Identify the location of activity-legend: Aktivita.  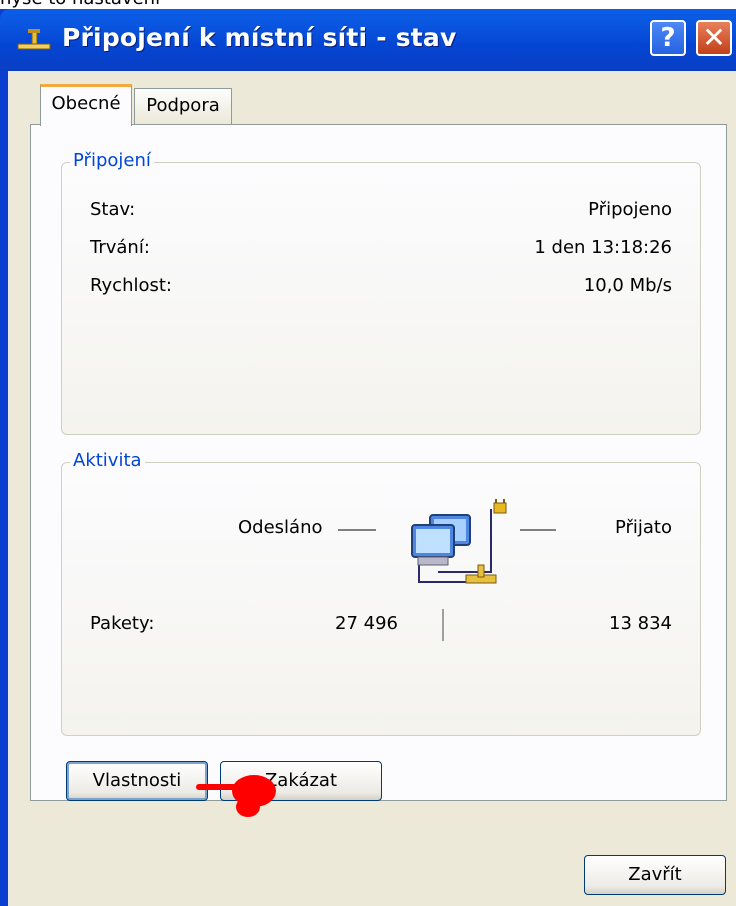
(107, 460).